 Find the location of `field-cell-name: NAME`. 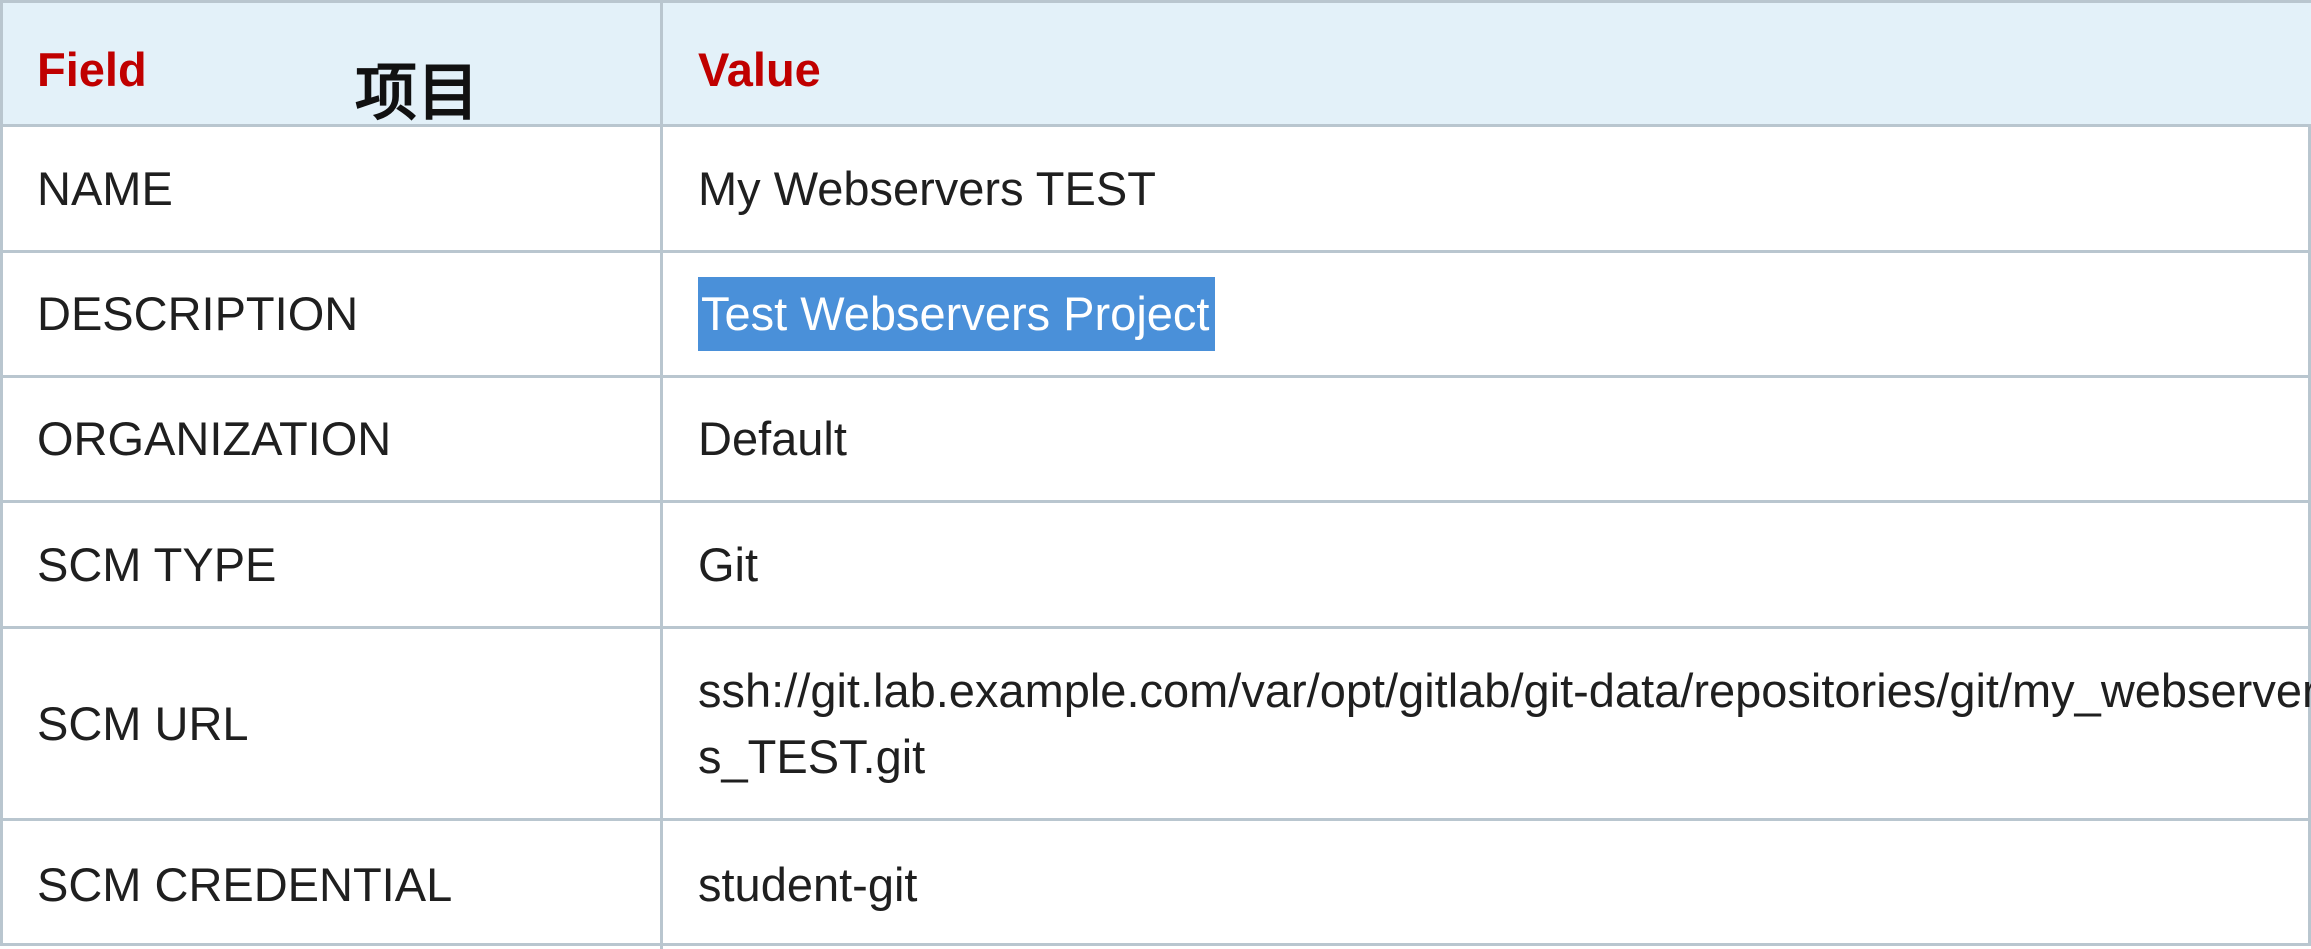

field-cell-name: NAME is located at coordinates (333, 190).